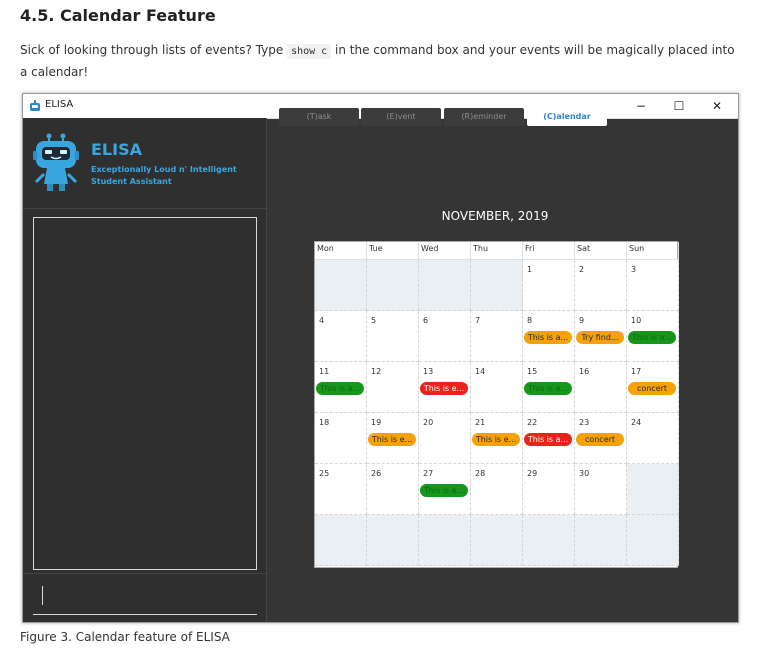 The width and height of the screenshot is (769, 651). What do you see at coordinates (35, 105) in the screenshot?
I see `robot-icon` at bounding box center [35, 105].